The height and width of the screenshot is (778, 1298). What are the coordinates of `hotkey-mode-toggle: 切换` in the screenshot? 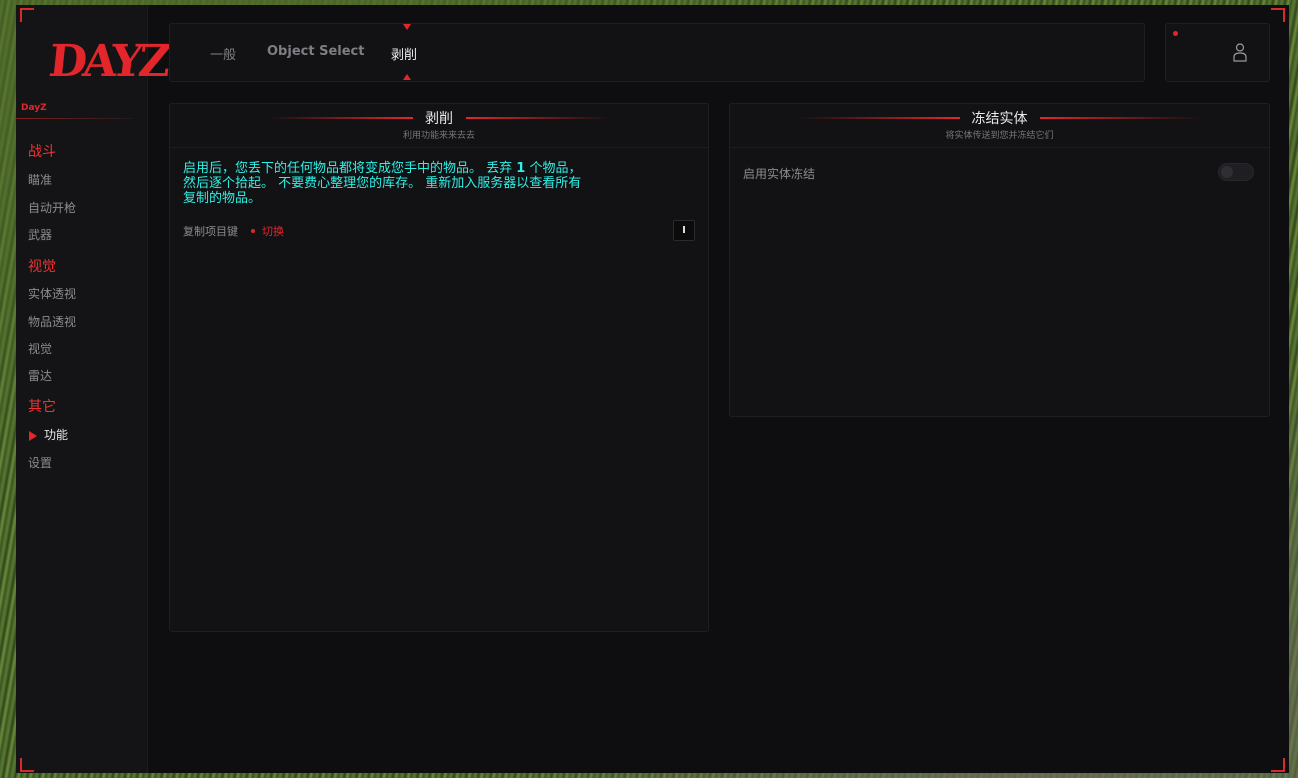 It's located at (273, 231).